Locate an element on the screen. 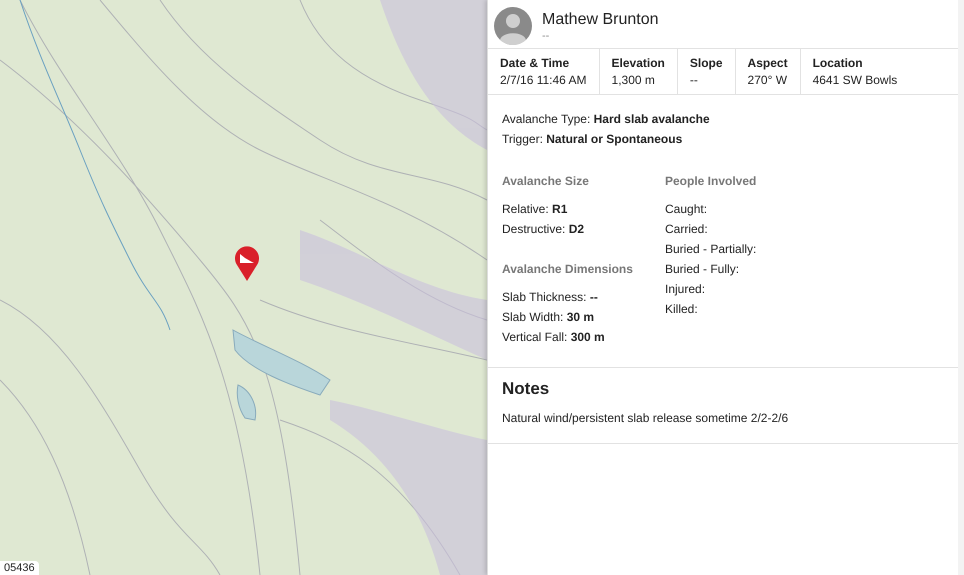 Image resolution: width=964 pixels, height=575 pixels. detail-line: Slab Thickness: -- is located at coordinates (550, 297).